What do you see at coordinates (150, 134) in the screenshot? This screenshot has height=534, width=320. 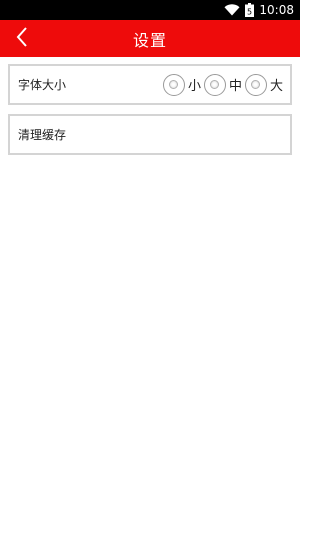 I see `clear-cache-row: 清理缓存` at bounding box center [150, 134].